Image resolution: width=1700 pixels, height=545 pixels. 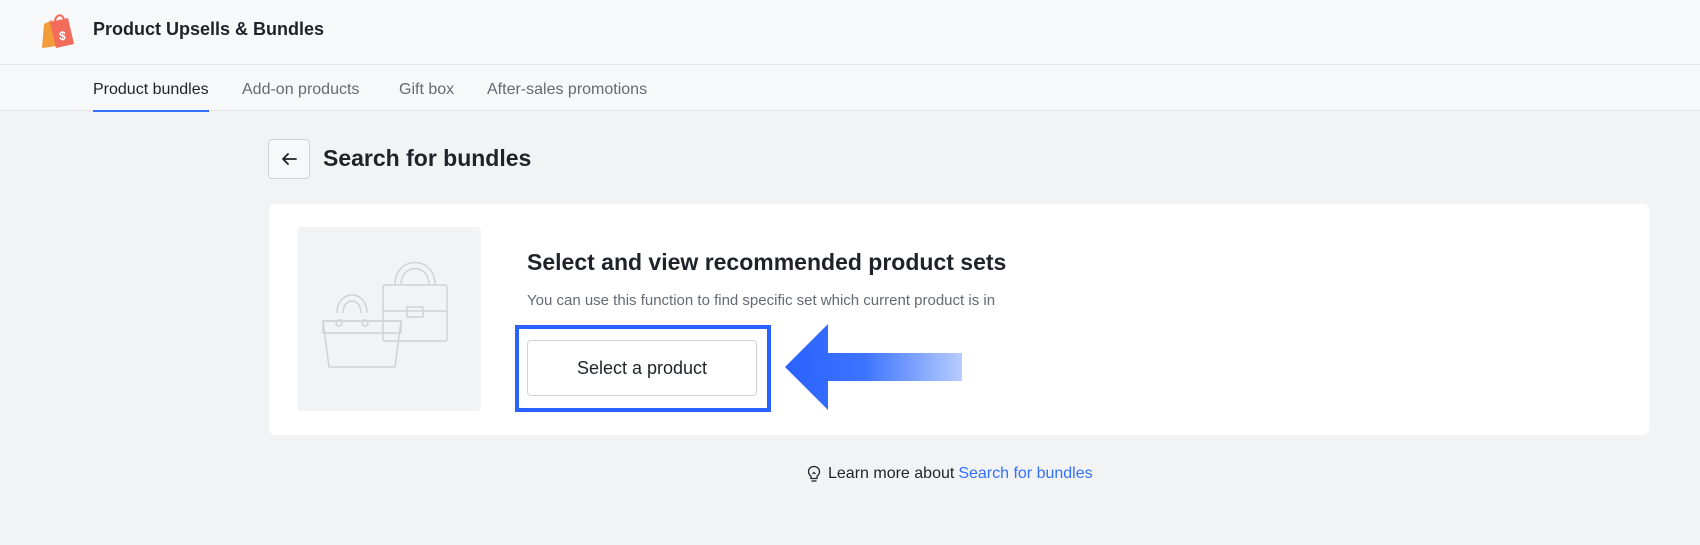 What do you see at coordinates (209, 29) in the screenshot?
I see `app-title: Product Upsells & Bundles` at bounding box center [209, 29].